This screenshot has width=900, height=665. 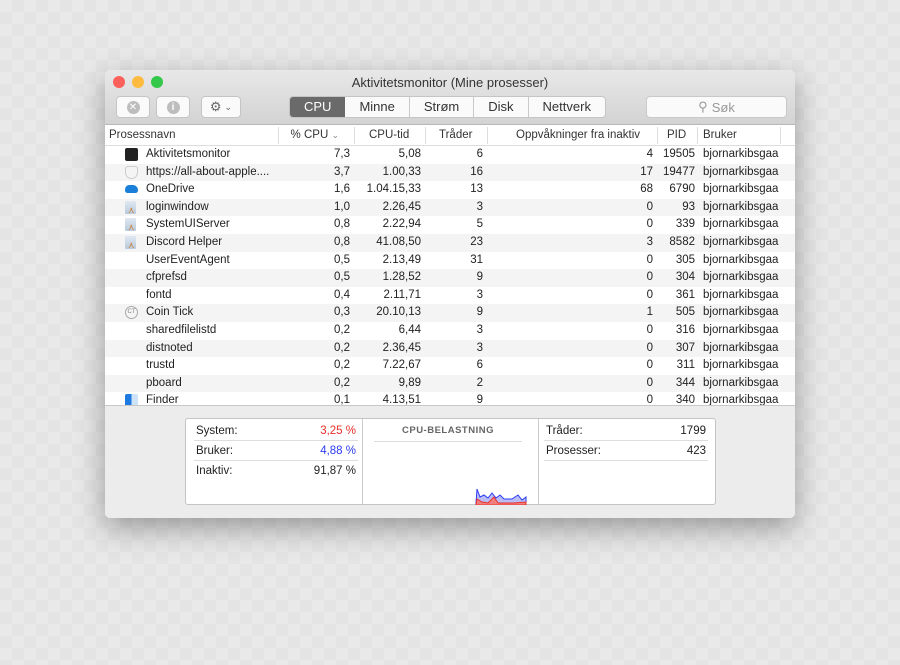 What do you see at coordinates (720, 135) in the screenshot?
I see `col-user: Bruker` at bounding box center [720, 135].